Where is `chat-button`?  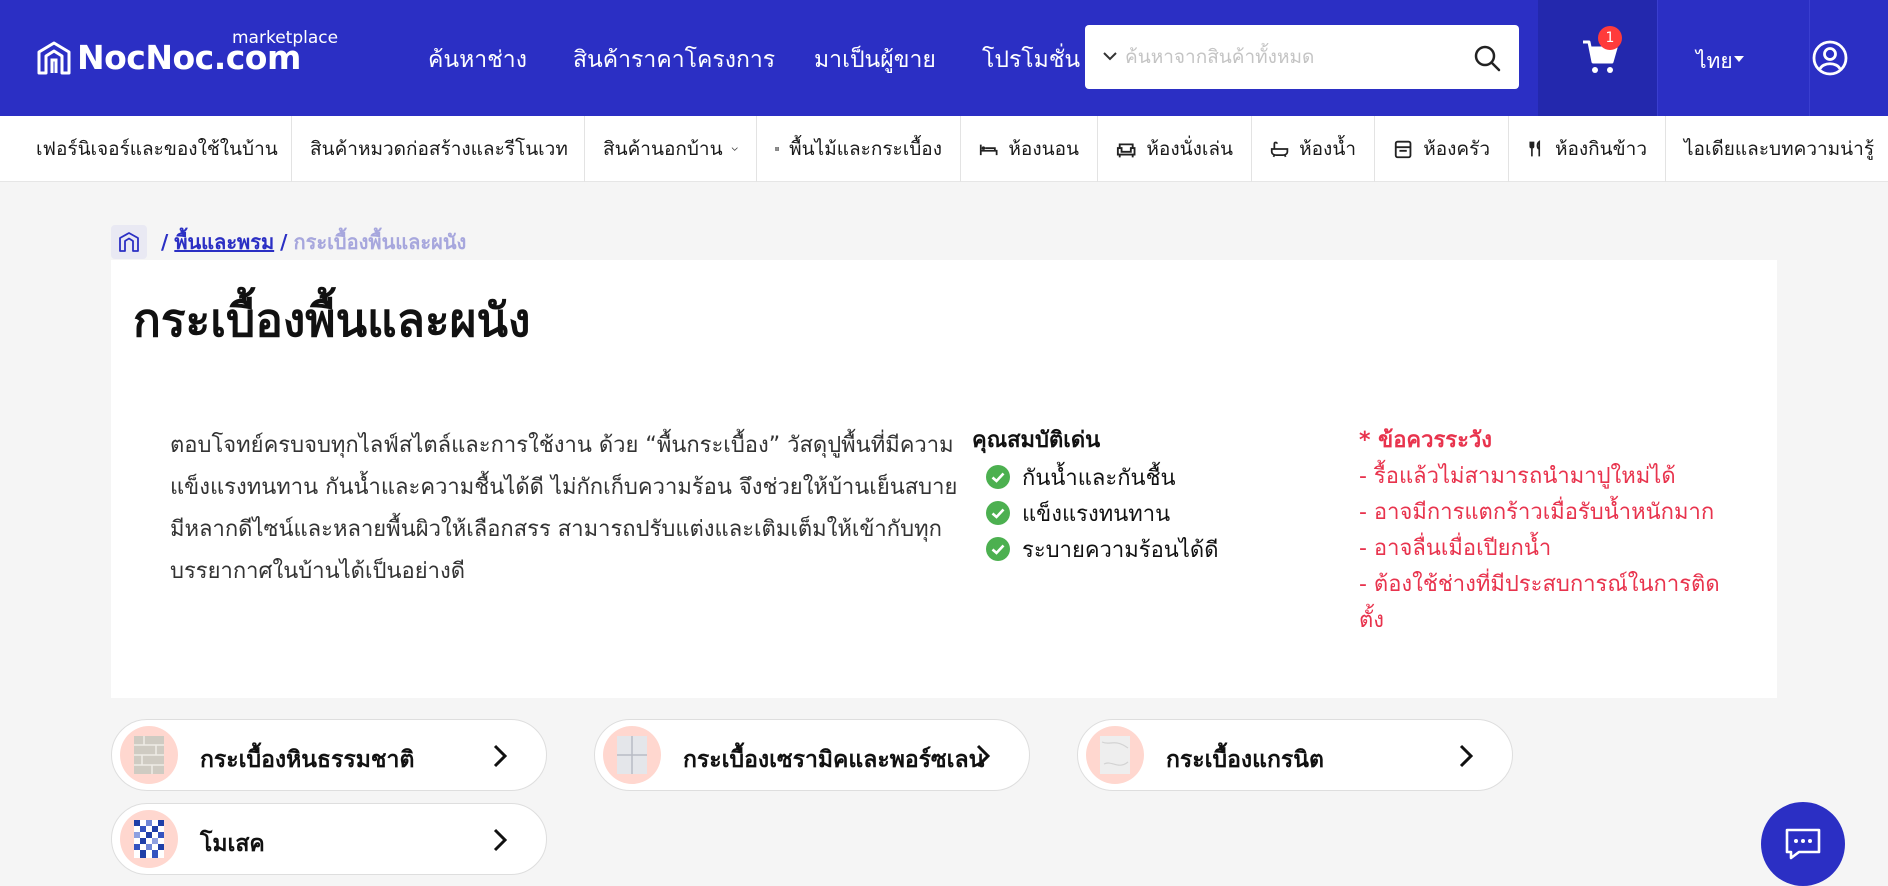 chat-button is located at coordinates (1803, 844).